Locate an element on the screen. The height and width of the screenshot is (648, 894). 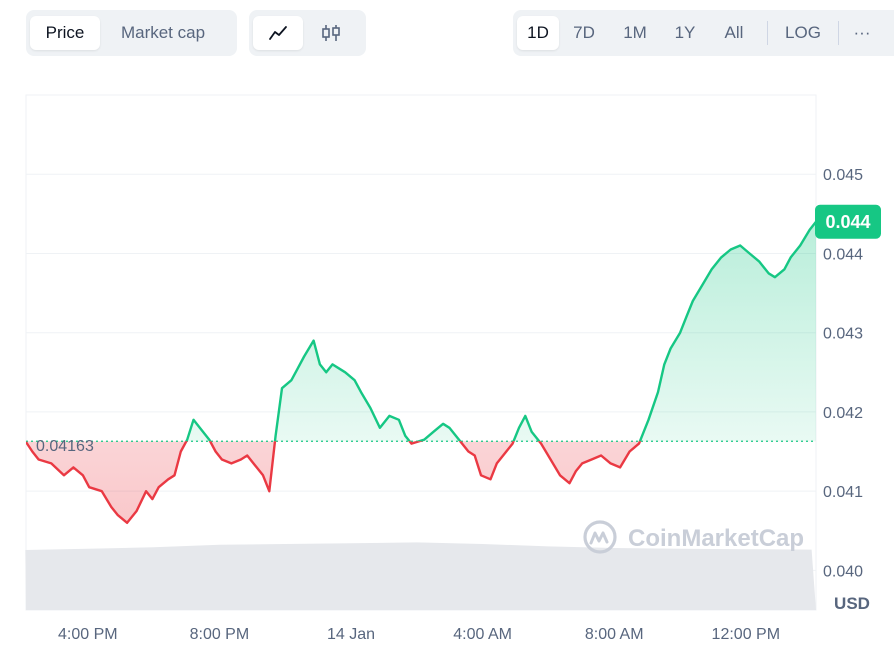
x-tick-label: 4:00 AM is located at coordinates (482, 634).